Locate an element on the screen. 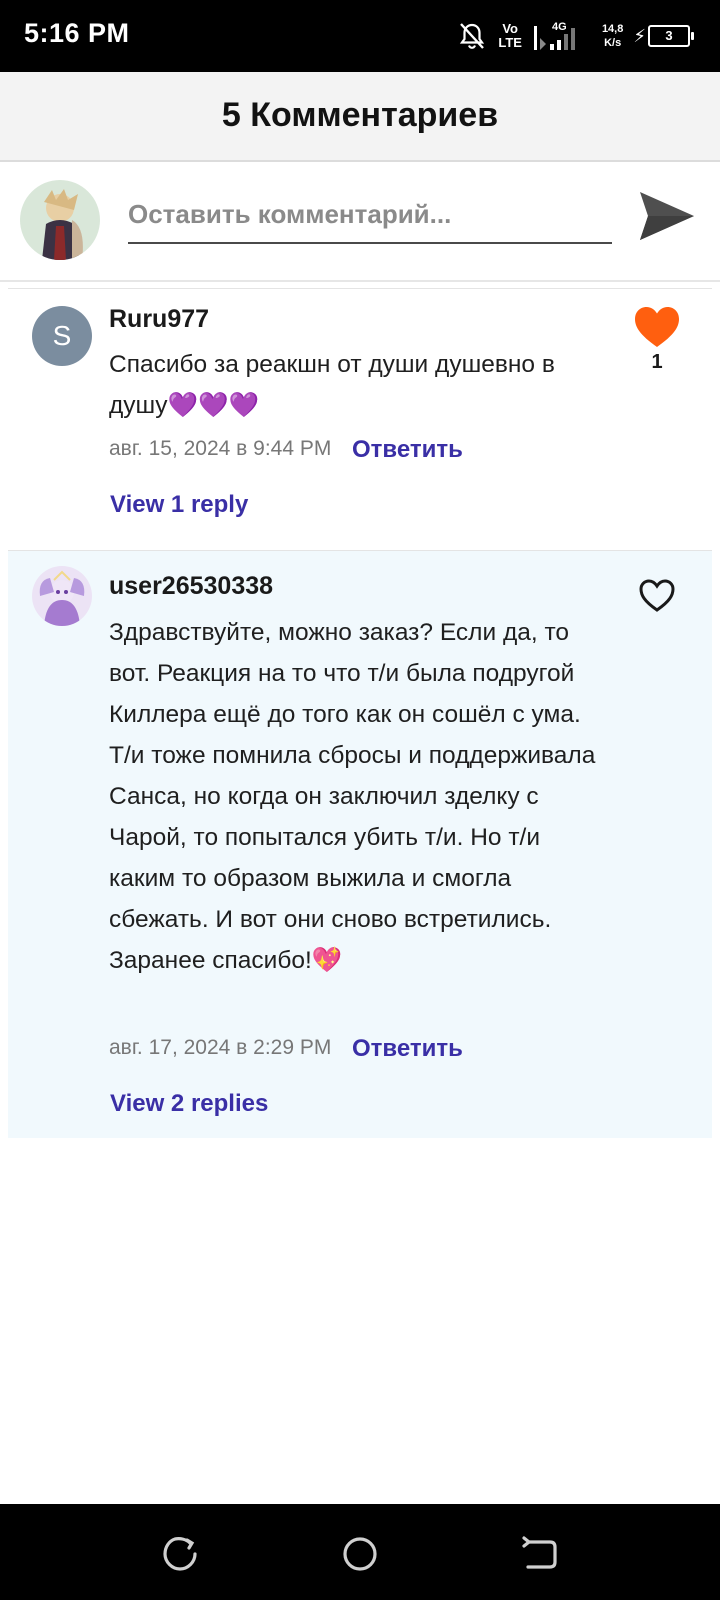  home-icon is located at coordinates (360, 1554).